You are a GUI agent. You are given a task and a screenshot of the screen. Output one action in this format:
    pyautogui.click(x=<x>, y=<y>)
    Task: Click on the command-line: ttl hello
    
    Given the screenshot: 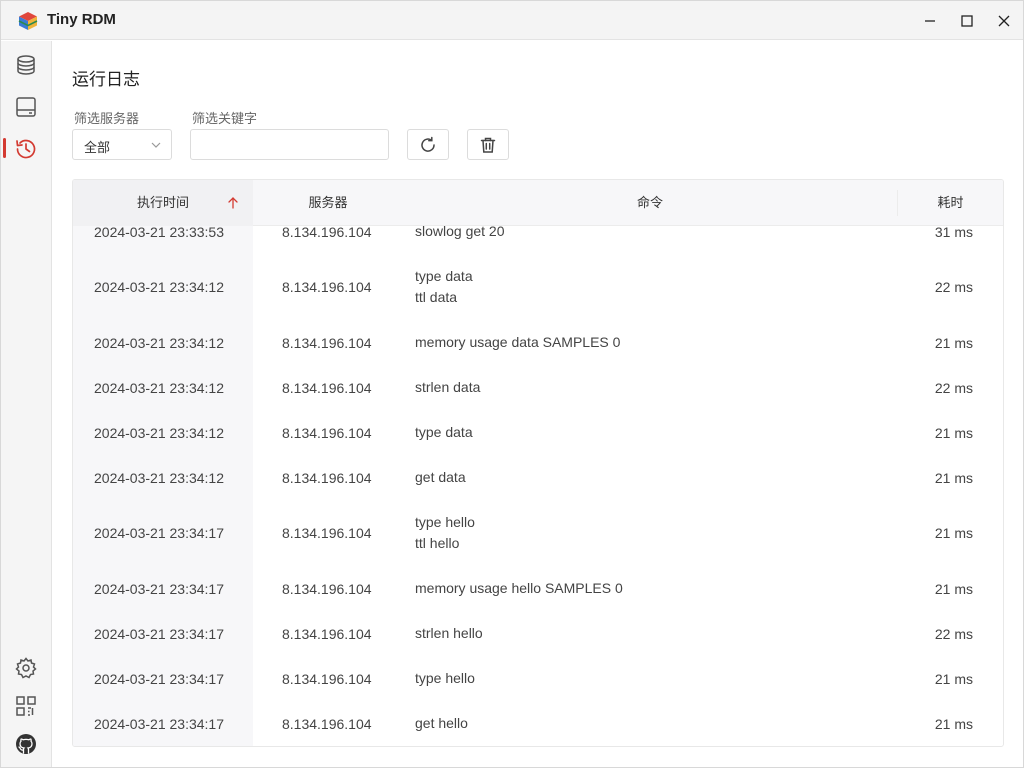 What is the action you would take?
    pyautogui.click(x=437, y=543)
    